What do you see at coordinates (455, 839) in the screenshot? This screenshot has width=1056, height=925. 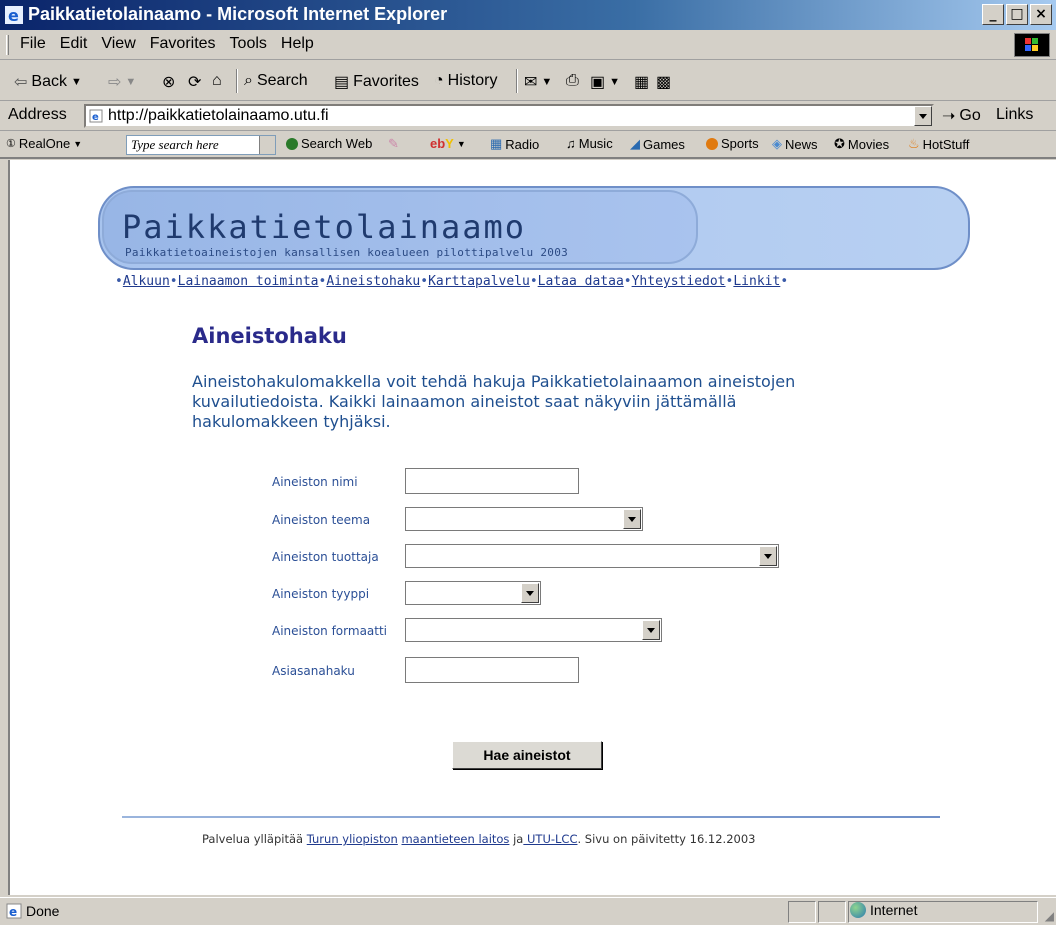 I see `footer-link-department: maantieteen laitos` at bounding box center [455, 839].